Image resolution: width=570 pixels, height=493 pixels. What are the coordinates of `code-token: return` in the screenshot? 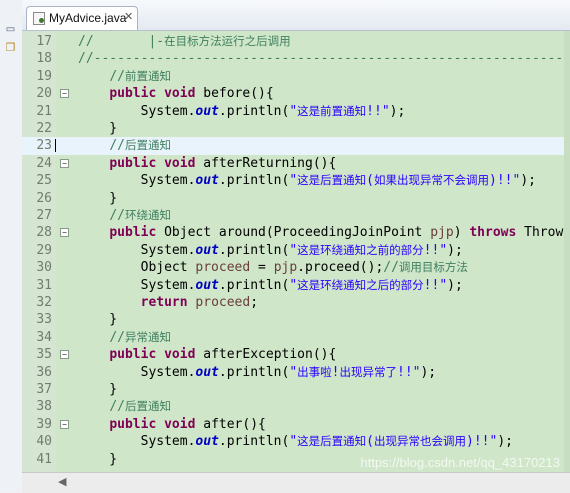 It's located at (164, 302).